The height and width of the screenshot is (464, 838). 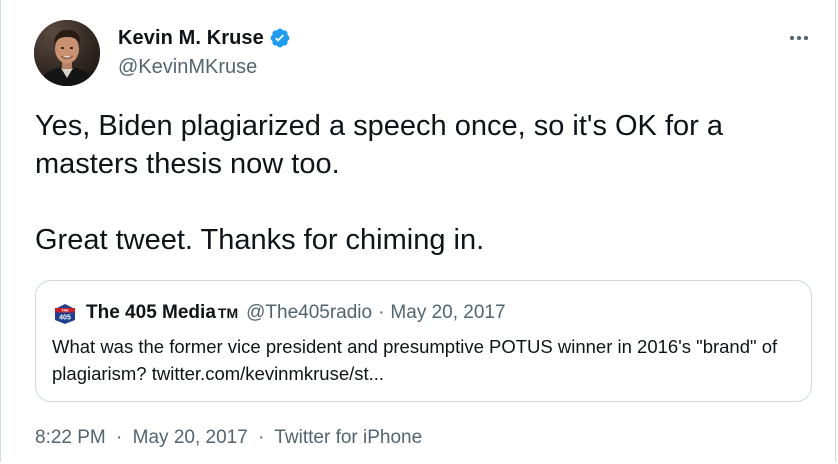 I want to click on tweet-source: Twitter for iPhone, so click(x=348, y=437).